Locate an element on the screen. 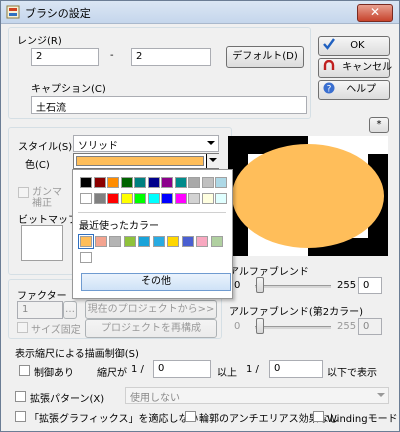  ext-pattern-checkbox is located at coordinates (20, 396).